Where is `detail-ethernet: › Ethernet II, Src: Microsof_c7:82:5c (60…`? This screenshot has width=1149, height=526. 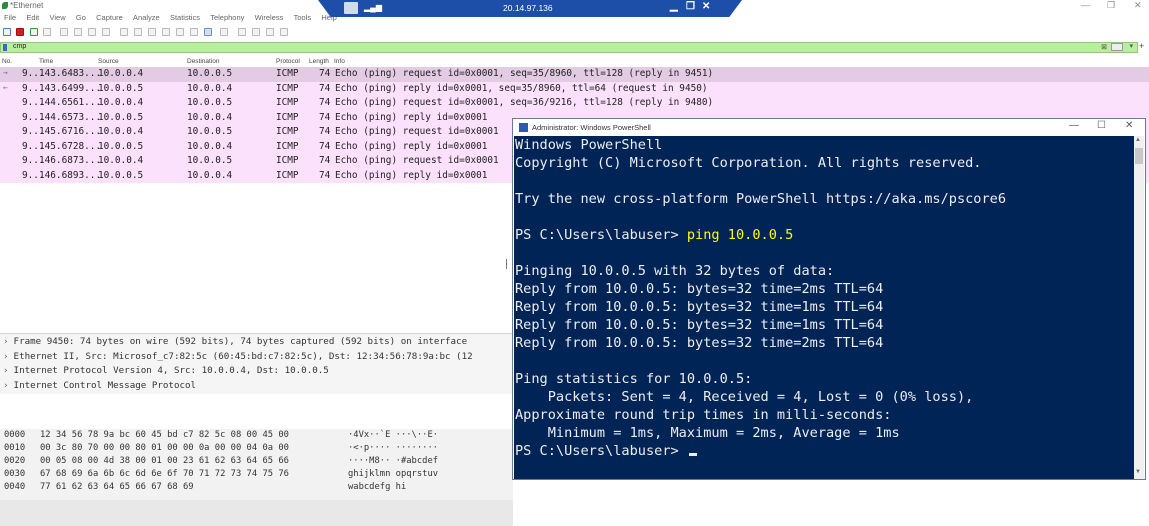 detail-ethernet: › Ethernet II, Src: Microsof_c7:82:5c (60… is located at coordinates (238, 356).